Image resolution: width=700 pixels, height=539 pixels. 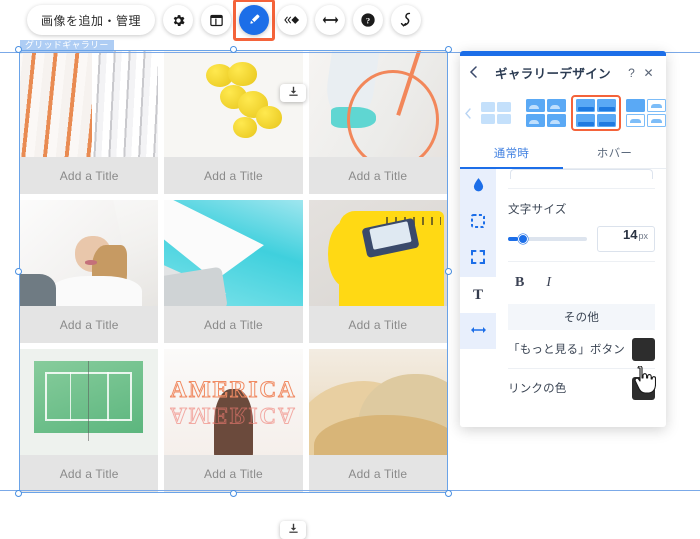 I want to click on resize-handle-top-left, so click(x=18, y=49).